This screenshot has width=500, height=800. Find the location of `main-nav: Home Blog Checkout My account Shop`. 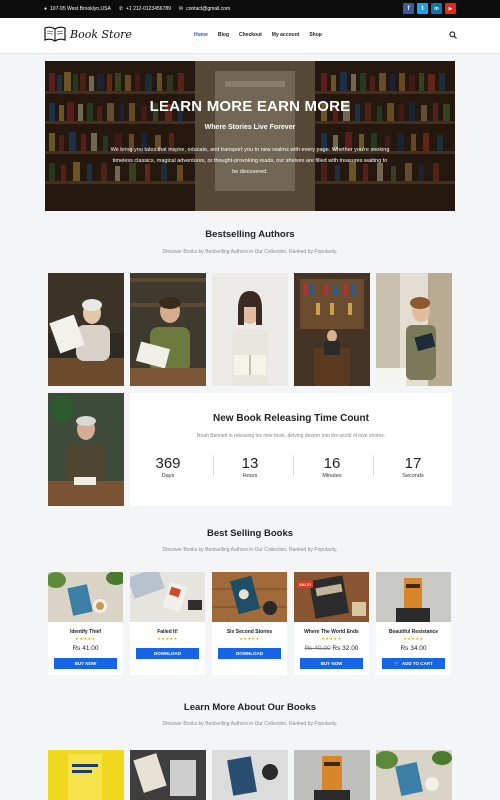

main-nav: Home Blog Checkout My account Shop is located at coordinates (258, 35).